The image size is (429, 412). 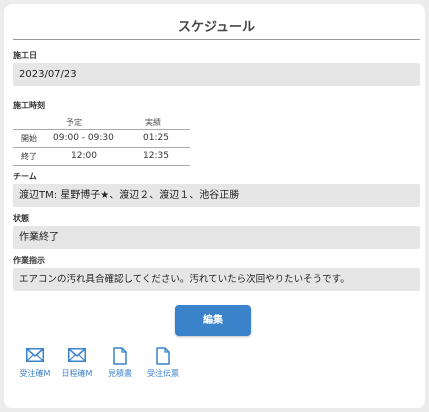 What do you see at coordinates (29, 138) in the screenshot?
I see `row-label-start: 開始` at bounding box center [29, 138].